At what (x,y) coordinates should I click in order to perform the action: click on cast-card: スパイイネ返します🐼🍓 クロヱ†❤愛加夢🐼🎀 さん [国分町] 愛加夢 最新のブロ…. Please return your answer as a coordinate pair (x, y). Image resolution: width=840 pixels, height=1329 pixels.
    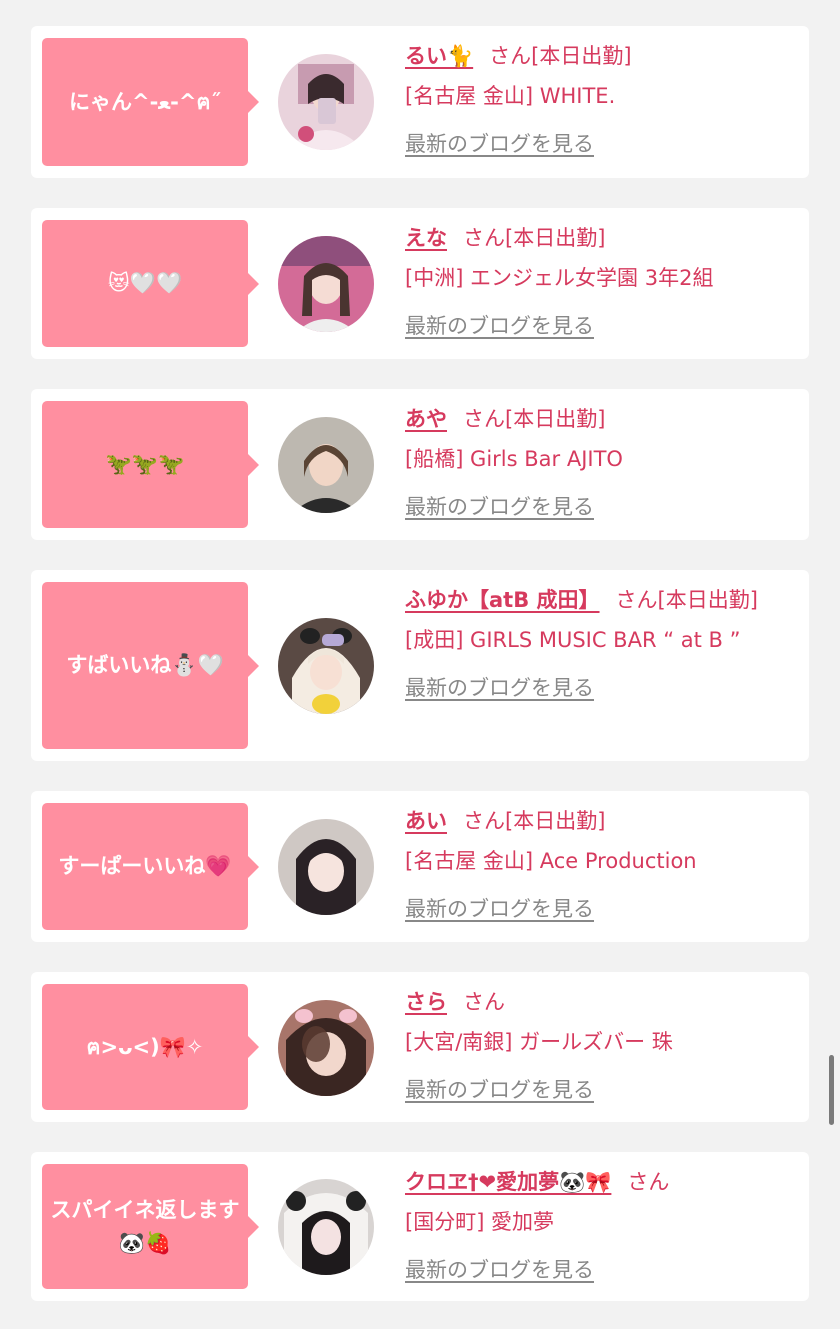
    Looking at the image, I should click on (420, 1226).